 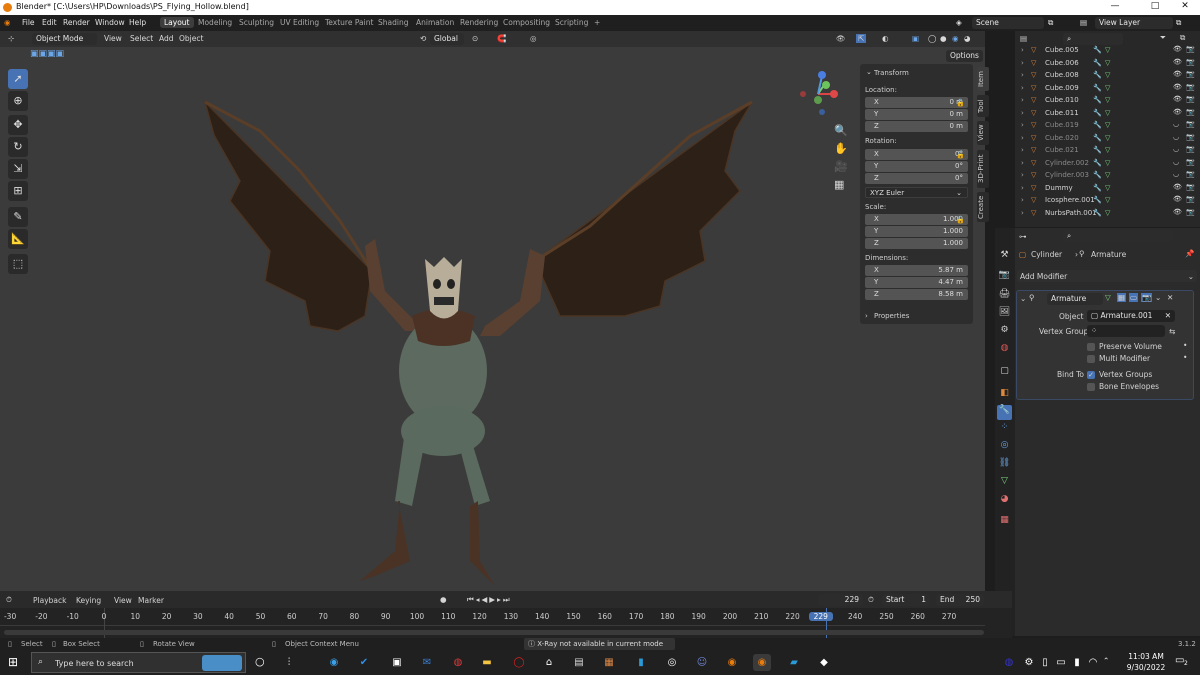 I want to click on collection-props-icon: ▢, so click(x=1004, y=373).